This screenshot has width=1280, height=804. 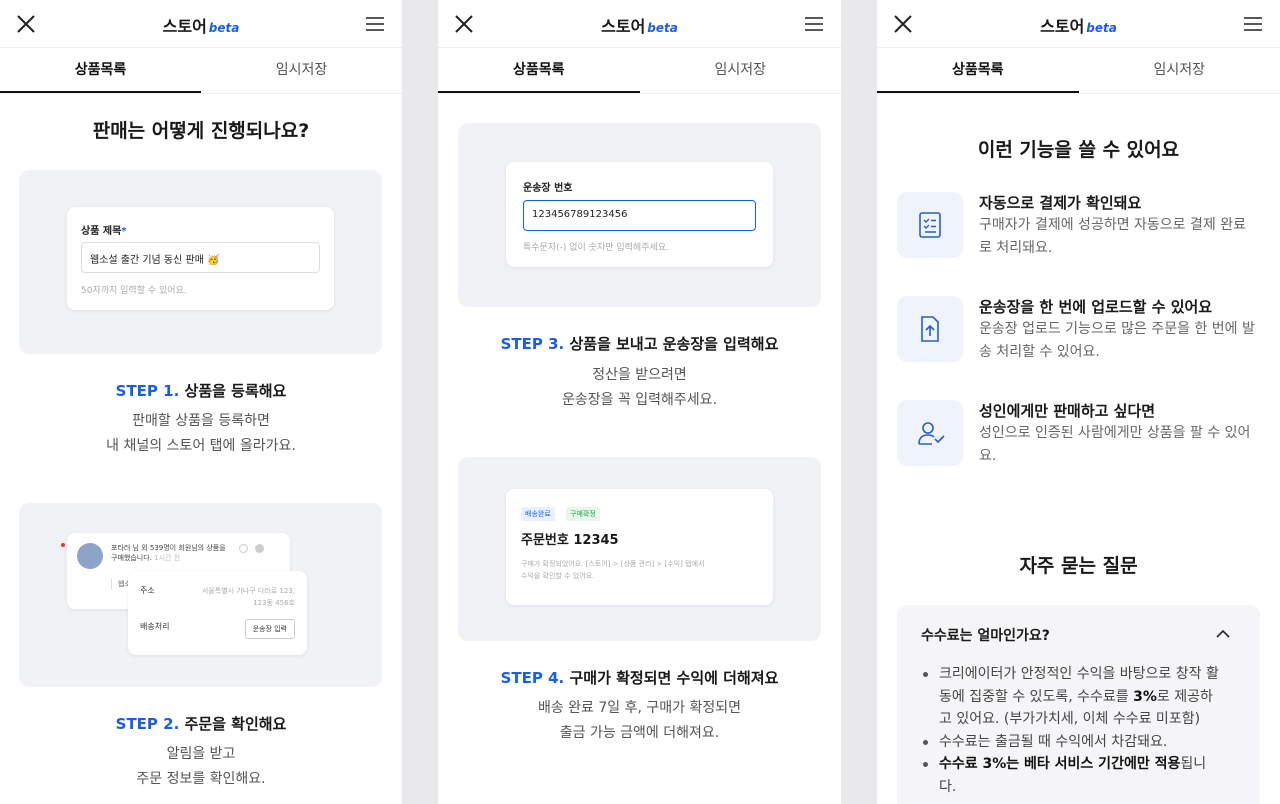 What do you see at coordinates (1112, 236) in the screenshot?
I see `feature-desc: 구매자가 결제에 성공하면 자동으로 결제 완료 로 처리돼요.` at bounding box center [1112, 236].